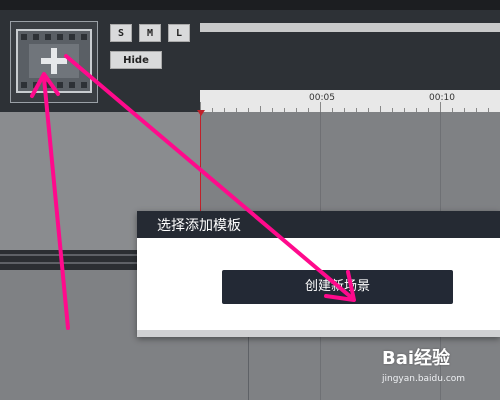 This screenshot has width=500, height=400. I want to click on watermark-brand: Bai经验, so click(416, 358).